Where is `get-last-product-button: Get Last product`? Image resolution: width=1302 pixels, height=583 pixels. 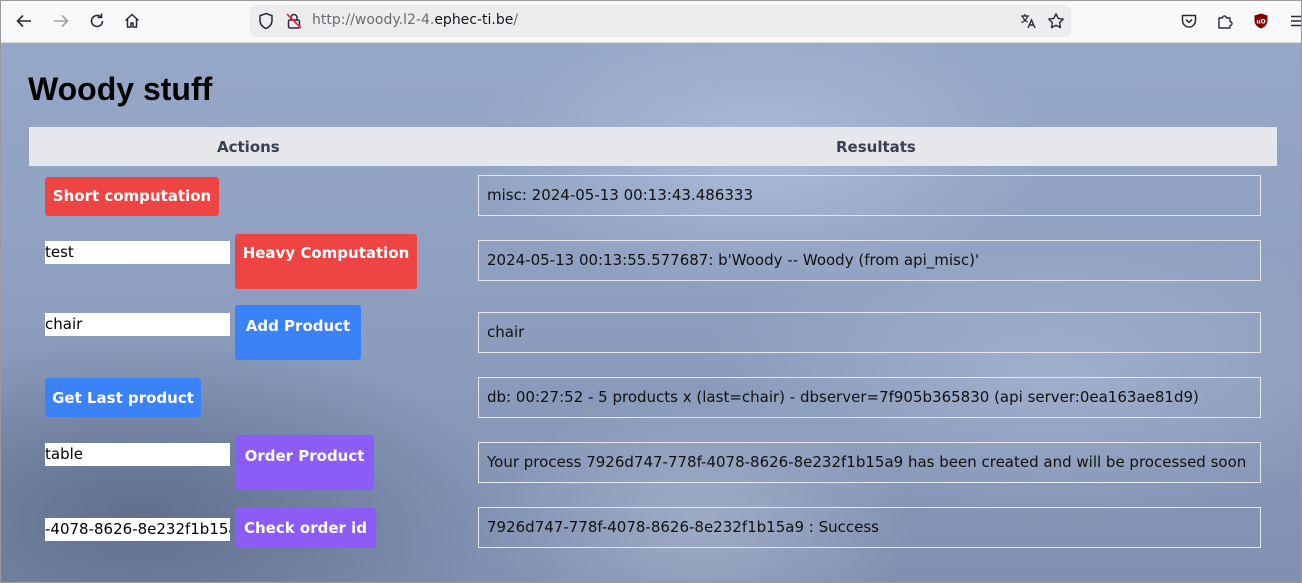 get-last-product-button: Get Last product is located at coordinates (123, 397).